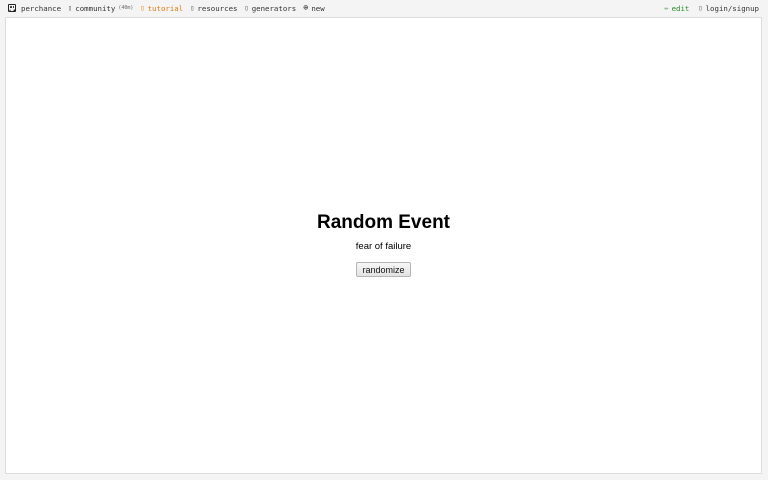 Image resolution: width=768 pixels, height=480 pixels. Describe the element at coordinates (383, 269) in the screenshot. I see `randomize-button: randomize` at that location.